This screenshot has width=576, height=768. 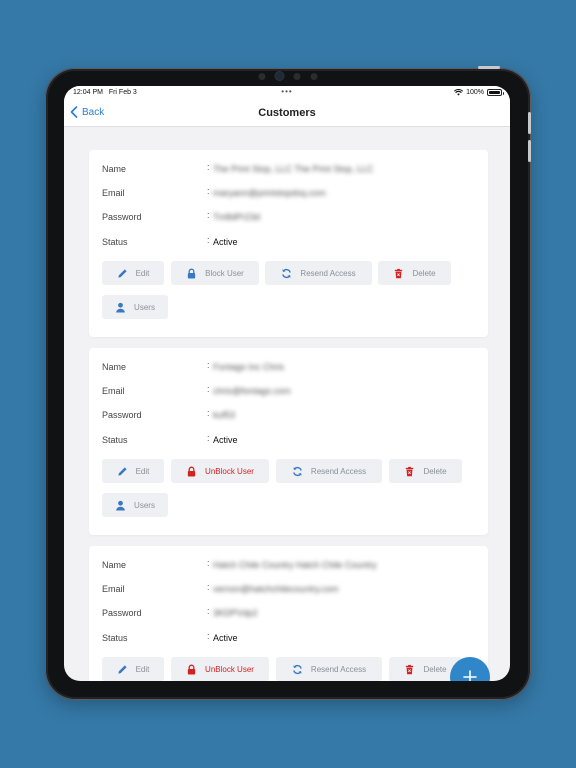 What do you see at coordinates (489, 67) in the screenshot?
I see `power-button` at bounding box center [489, 67].